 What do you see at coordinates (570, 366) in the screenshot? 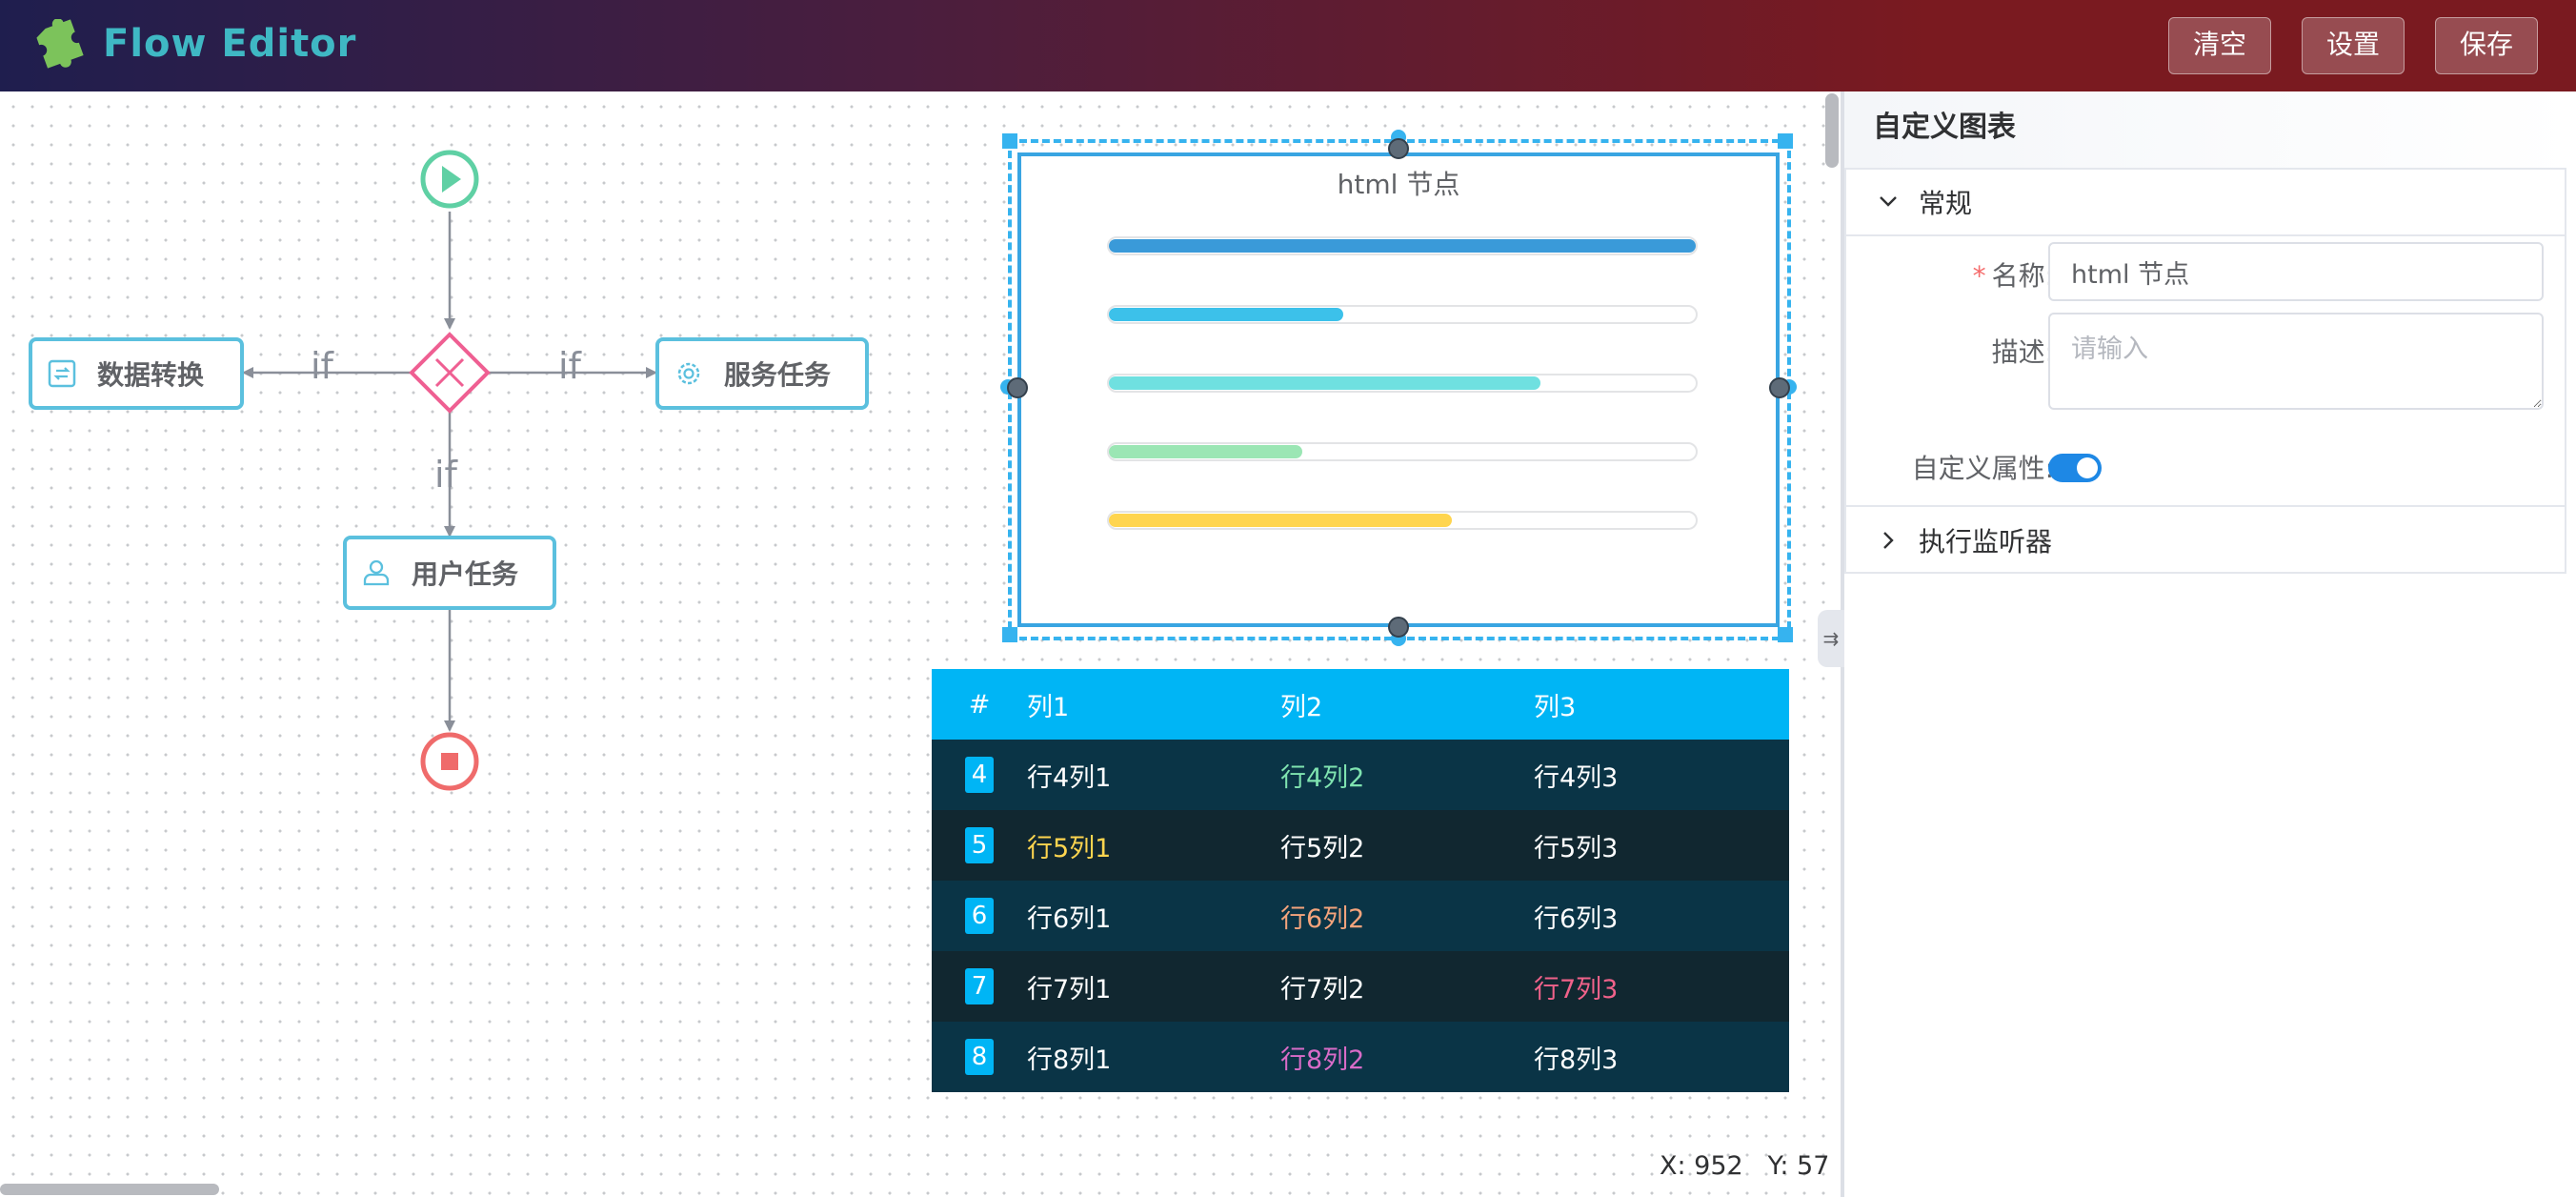
I see `edge-label-right: if` at bounding box center [570, 366].